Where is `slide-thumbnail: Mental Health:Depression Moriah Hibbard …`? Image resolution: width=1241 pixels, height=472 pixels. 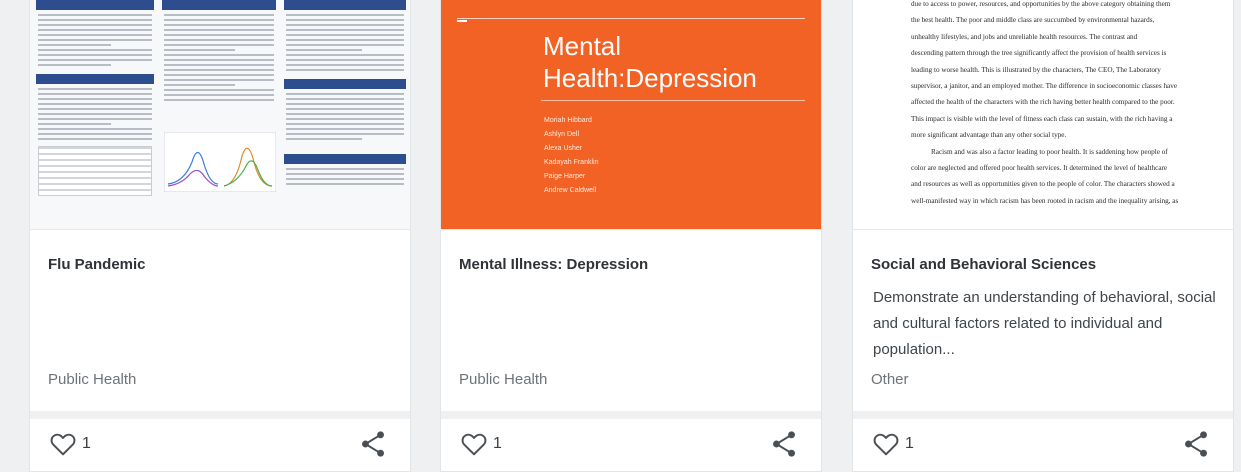 slide-thumbnail: Mental Health:Depression Moriah Hibbard … is located at coordinates (631, 114).